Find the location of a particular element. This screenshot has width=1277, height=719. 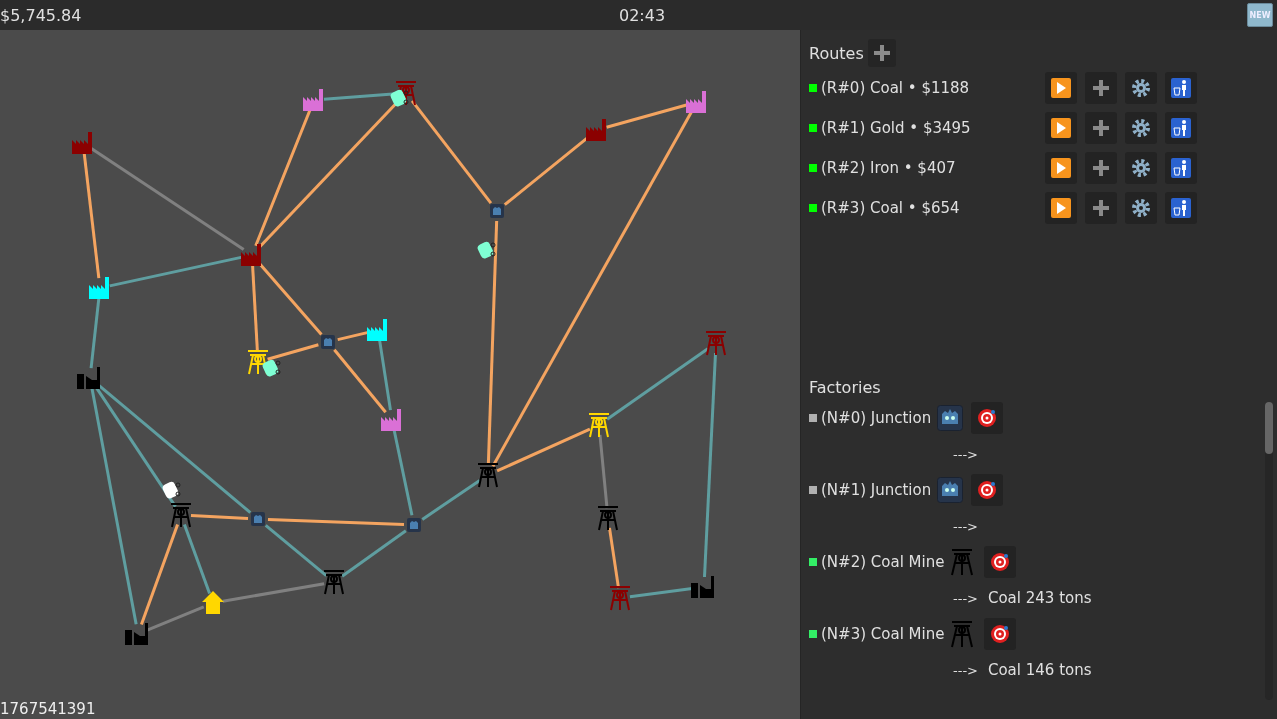

route-label: (R#3) Coal • $654 is located at coordinates (891, 208).